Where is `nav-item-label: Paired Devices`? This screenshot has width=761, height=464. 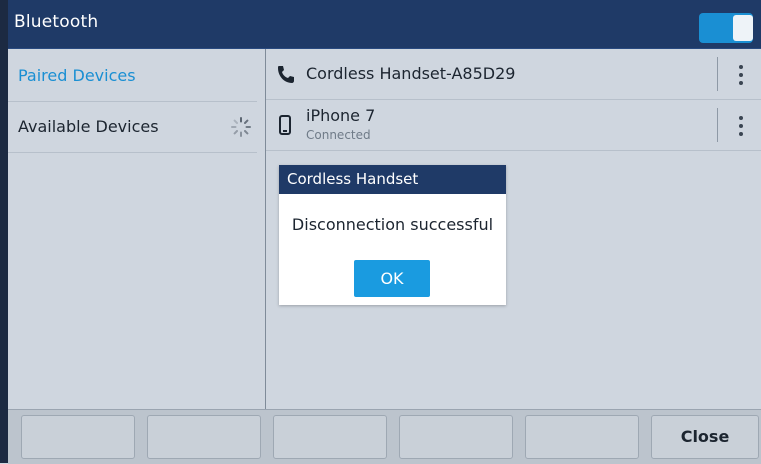
nav-item-label: Paired Devices is located at coordinates (77, 75).